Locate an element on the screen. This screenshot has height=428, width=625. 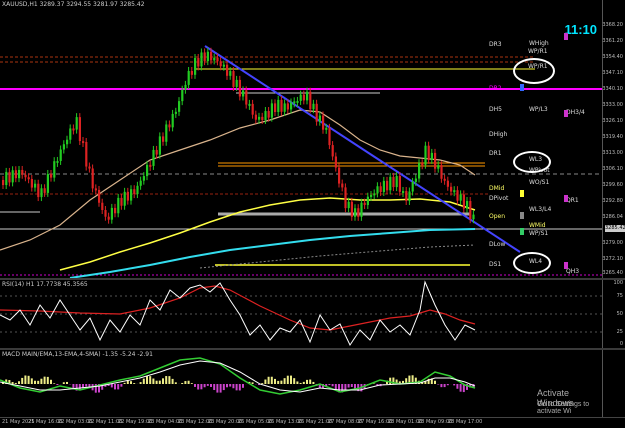
level-label-wps1: WP/S1 is located at coordinates (539, 233).